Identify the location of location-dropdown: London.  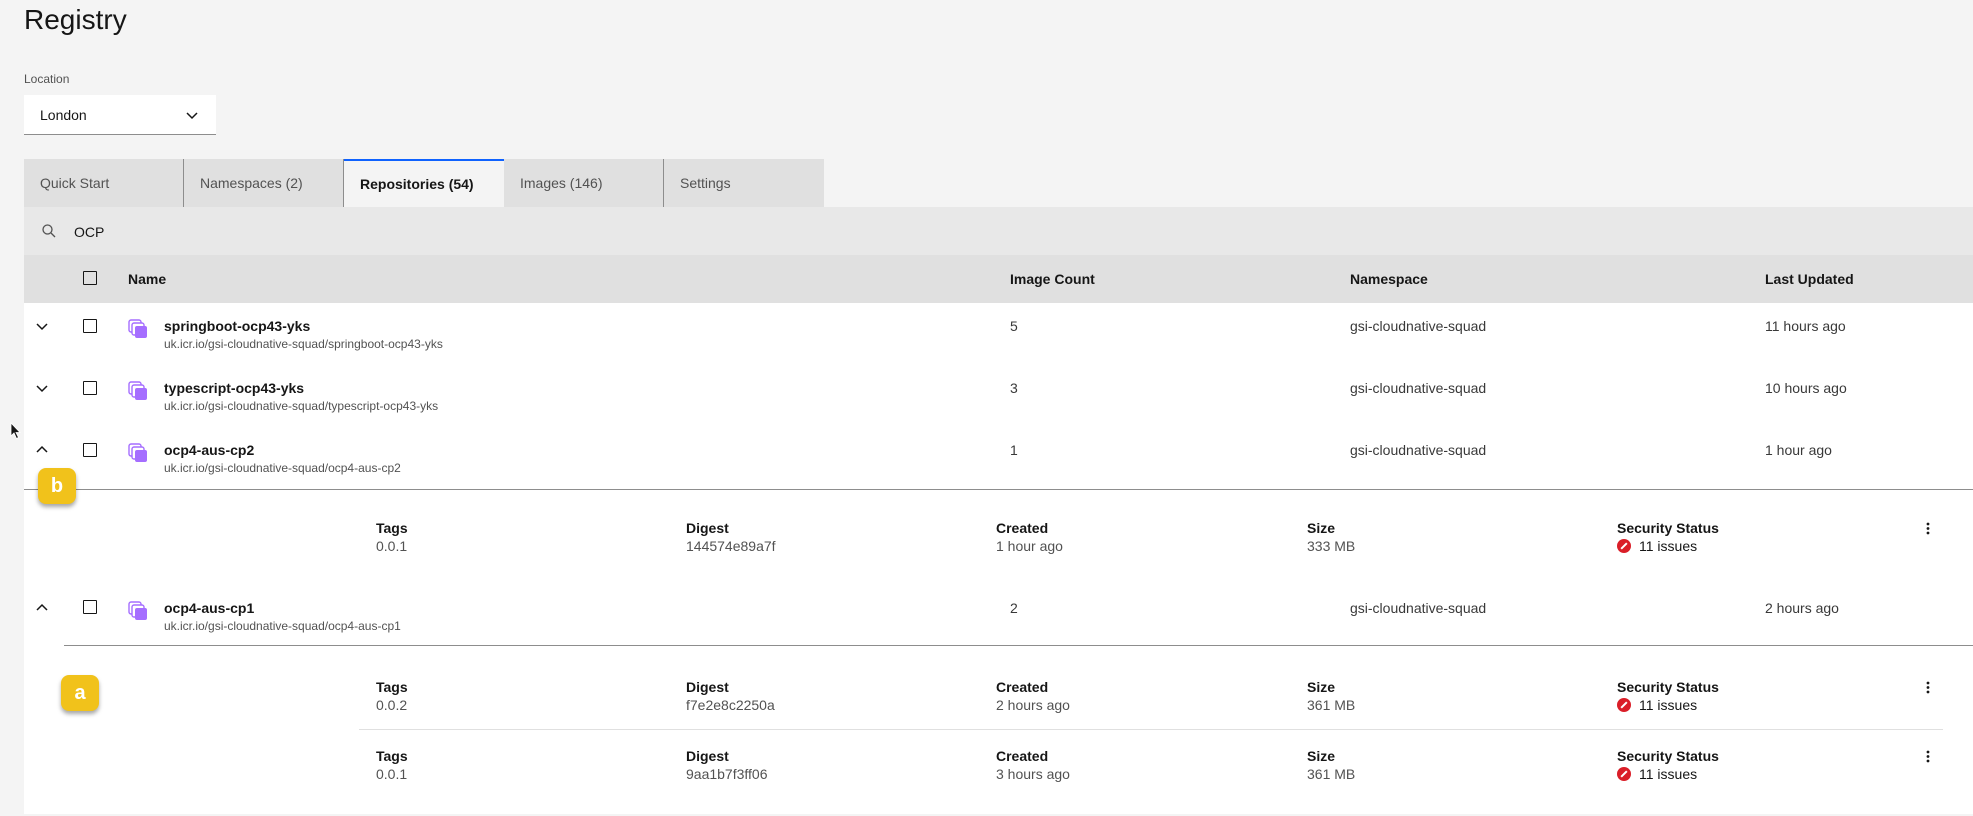
(120, 115).